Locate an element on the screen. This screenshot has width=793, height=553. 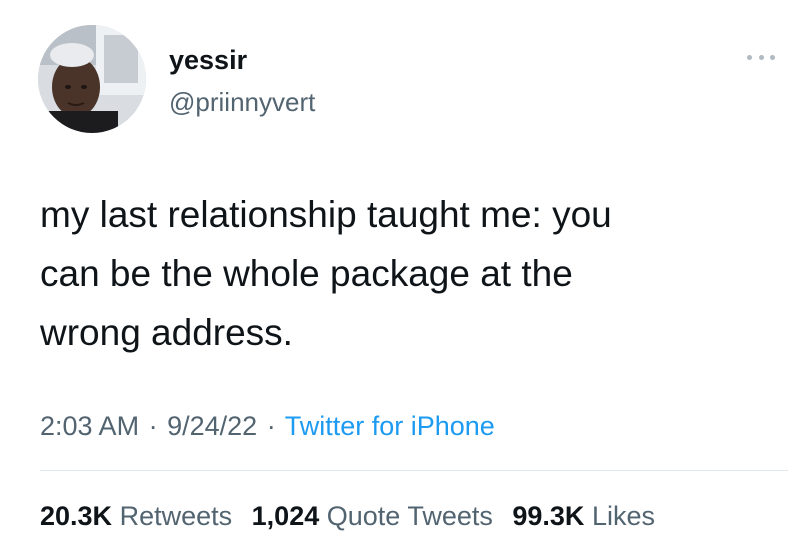
likes-count: 99.3K is located at coordinates (548, 516).